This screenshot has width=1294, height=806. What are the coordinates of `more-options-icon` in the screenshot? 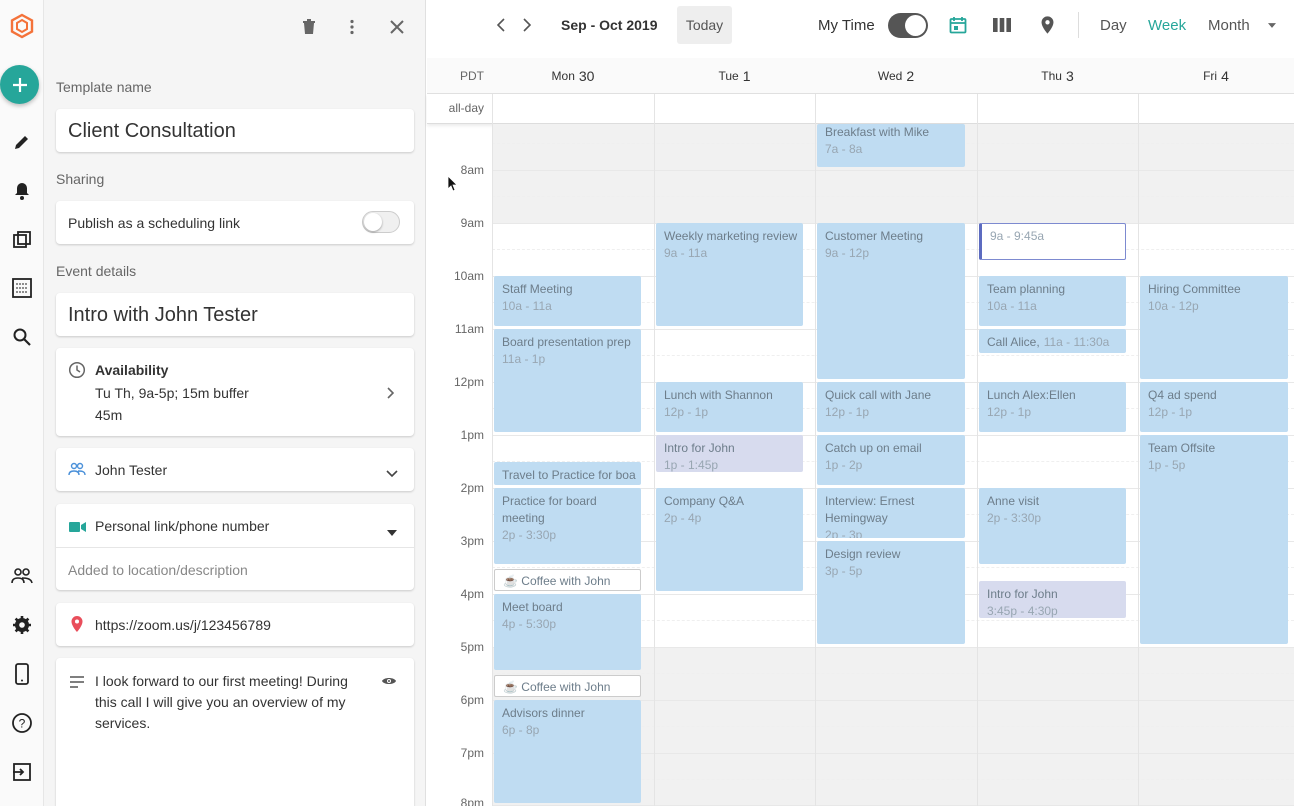 It's located at (352, 27).